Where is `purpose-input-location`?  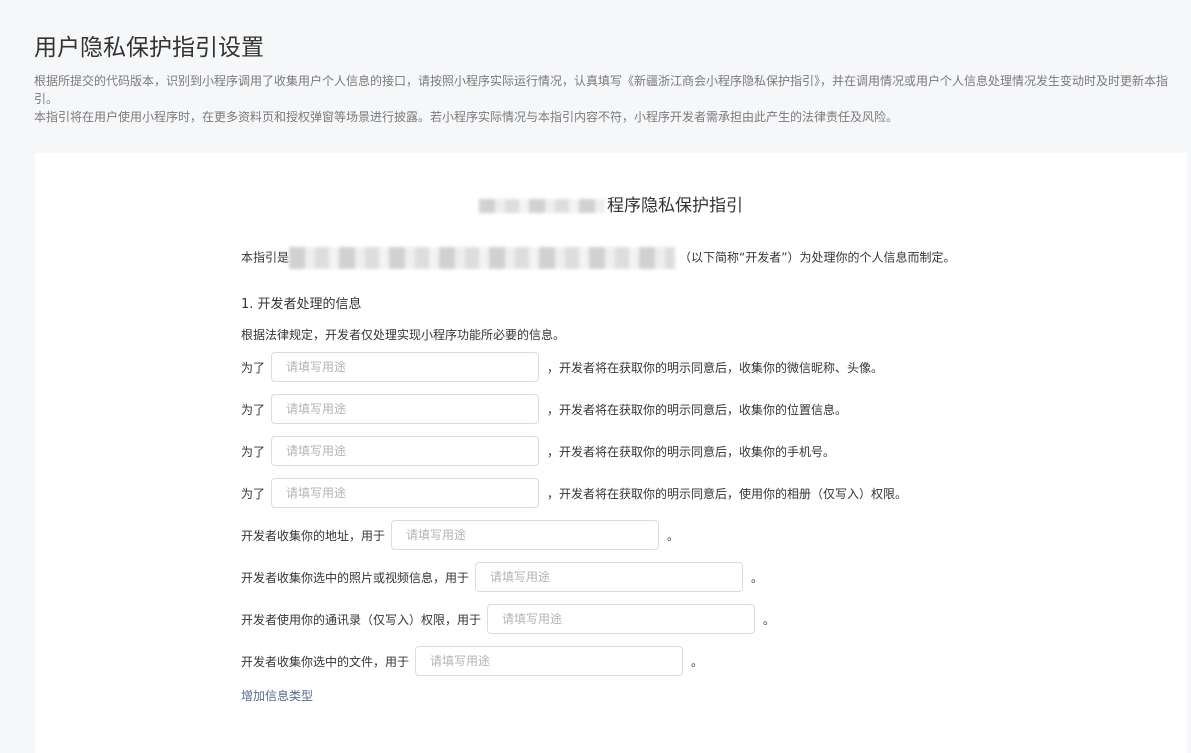
purpose-input-location is located at coordinates (405, 409).